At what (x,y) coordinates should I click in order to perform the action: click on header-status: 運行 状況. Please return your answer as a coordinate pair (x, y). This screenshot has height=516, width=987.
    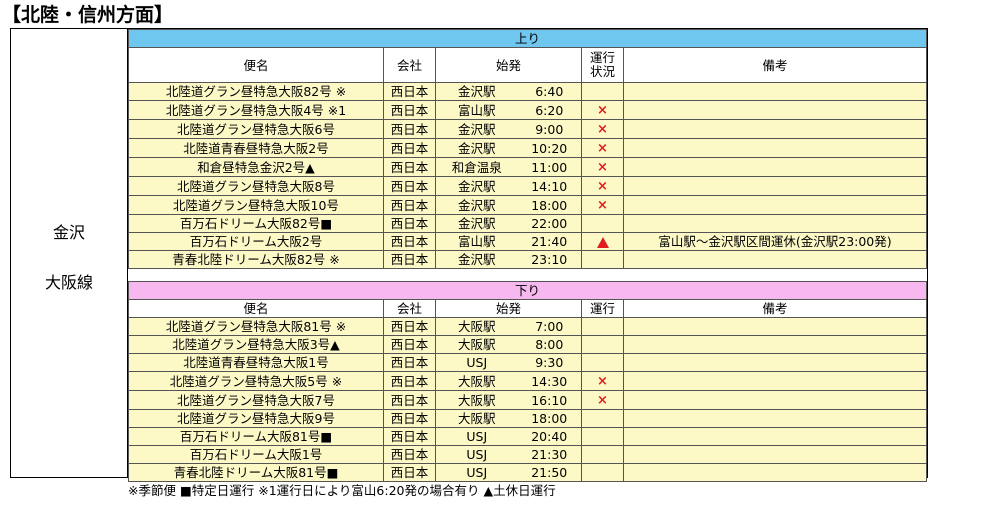
    Looking at the image, I should click on (602, 65).